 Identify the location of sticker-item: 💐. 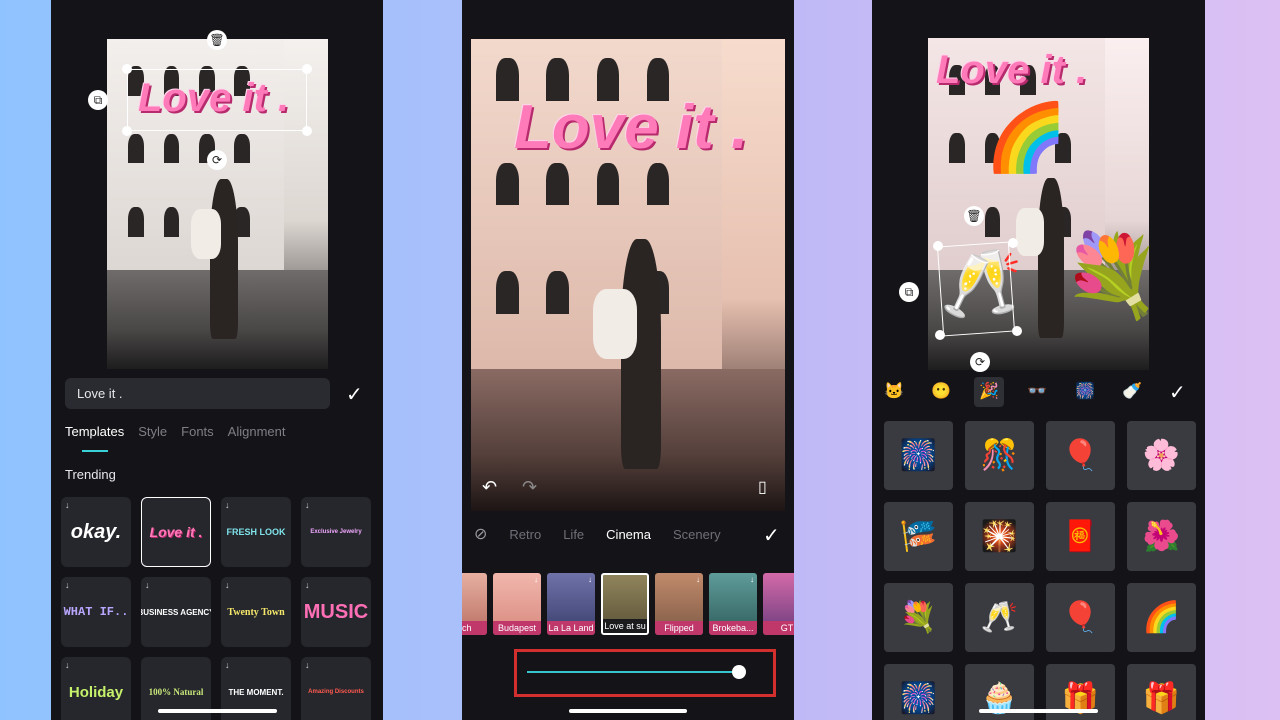
(918, 617).